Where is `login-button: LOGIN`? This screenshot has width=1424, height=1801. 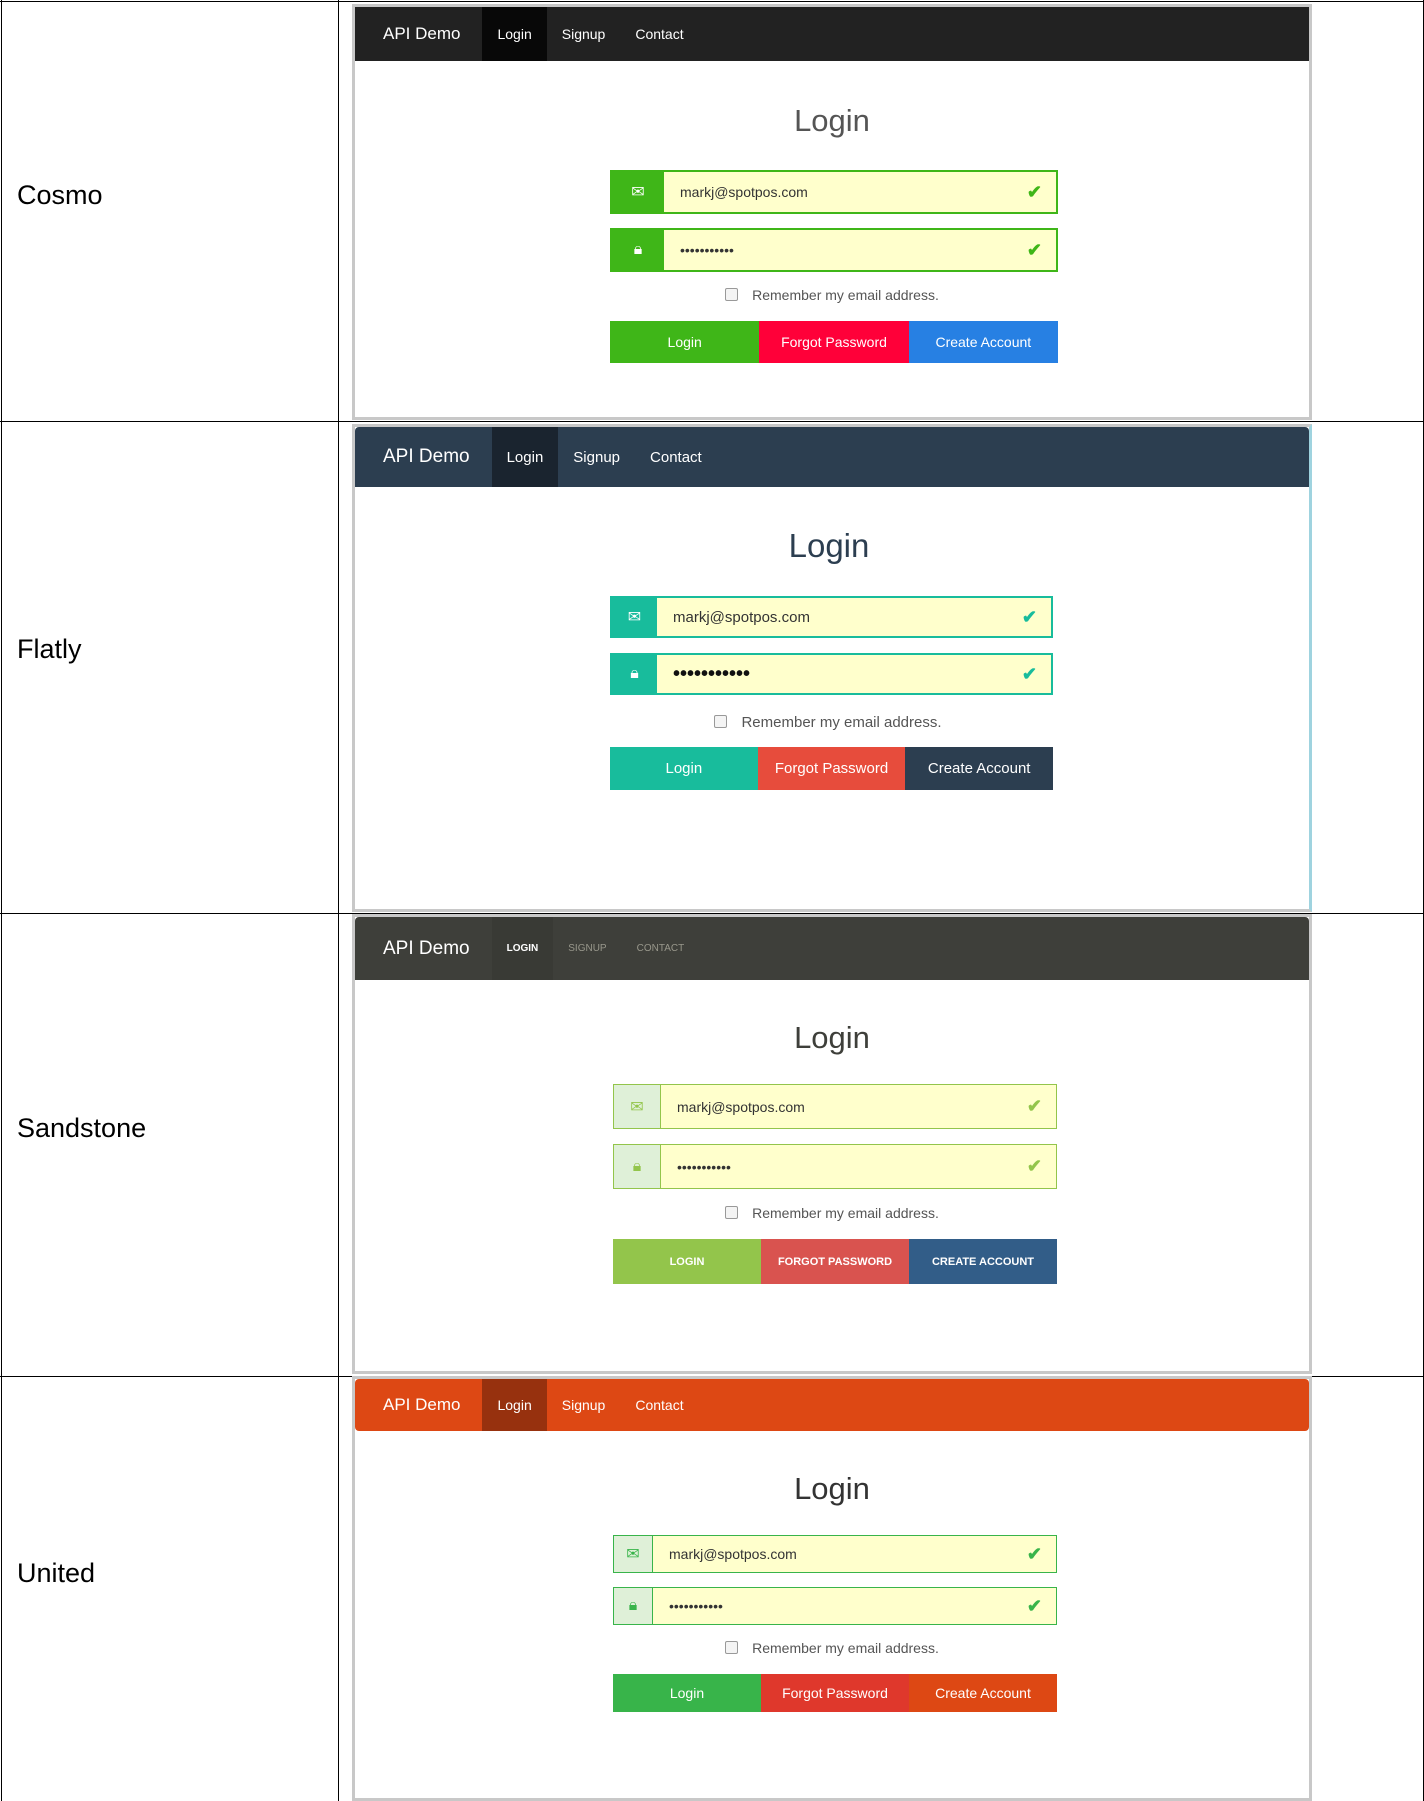
login-button: LOGIN is located at coordinates (687, 1261).